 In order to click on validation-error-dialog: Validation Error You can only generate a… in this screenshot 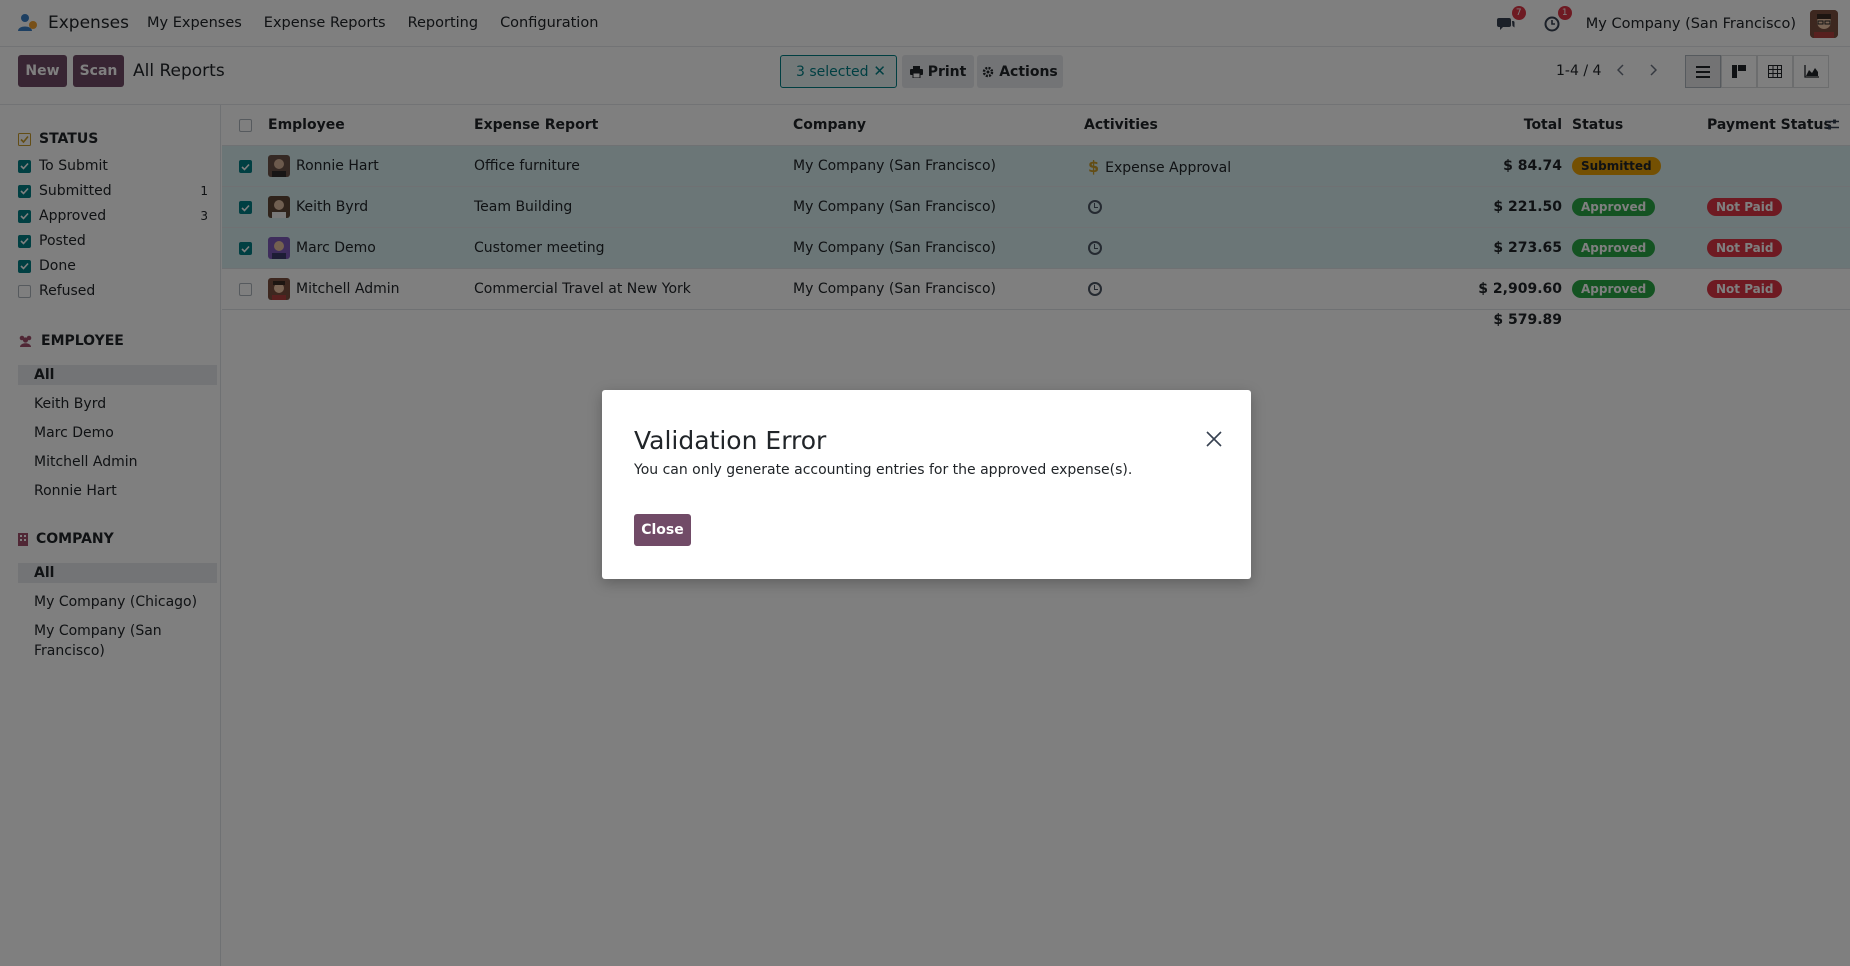, I will do `click(926, 484)`.